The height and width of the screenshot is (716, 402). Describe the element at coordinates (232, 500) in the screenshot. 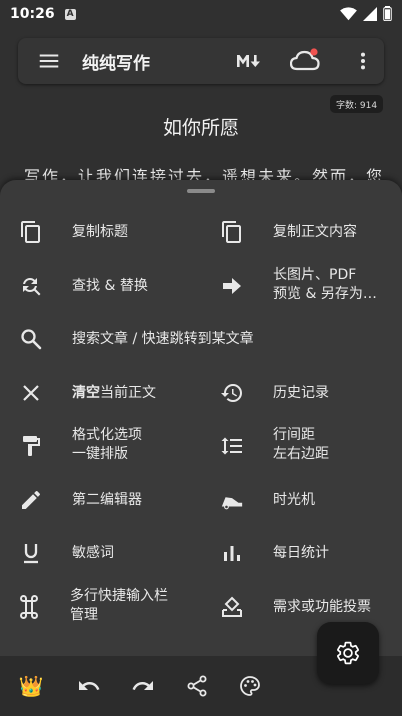

I see `time-machine-icon` at that location.